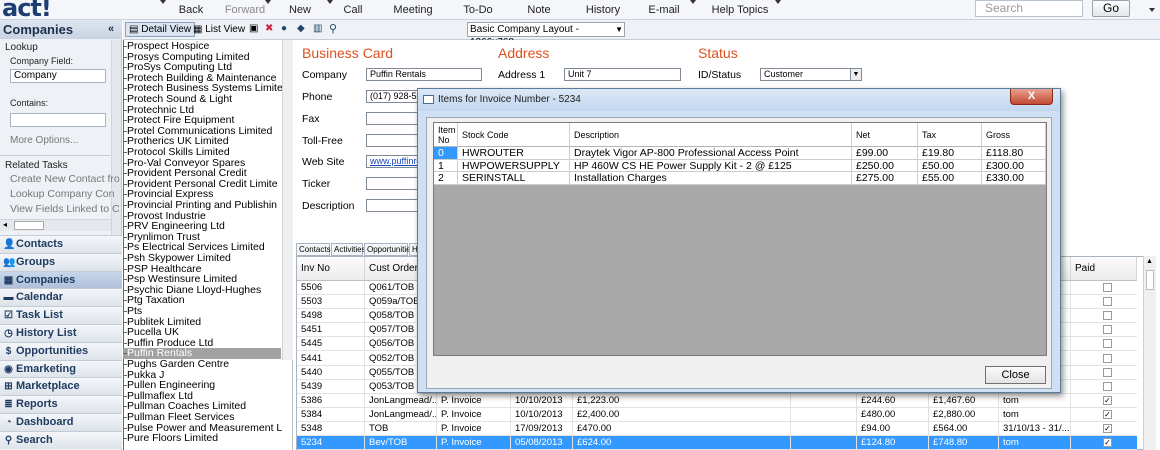  I want to click on nav-opportunities-button: $ Opportunities, so click(61, 350).